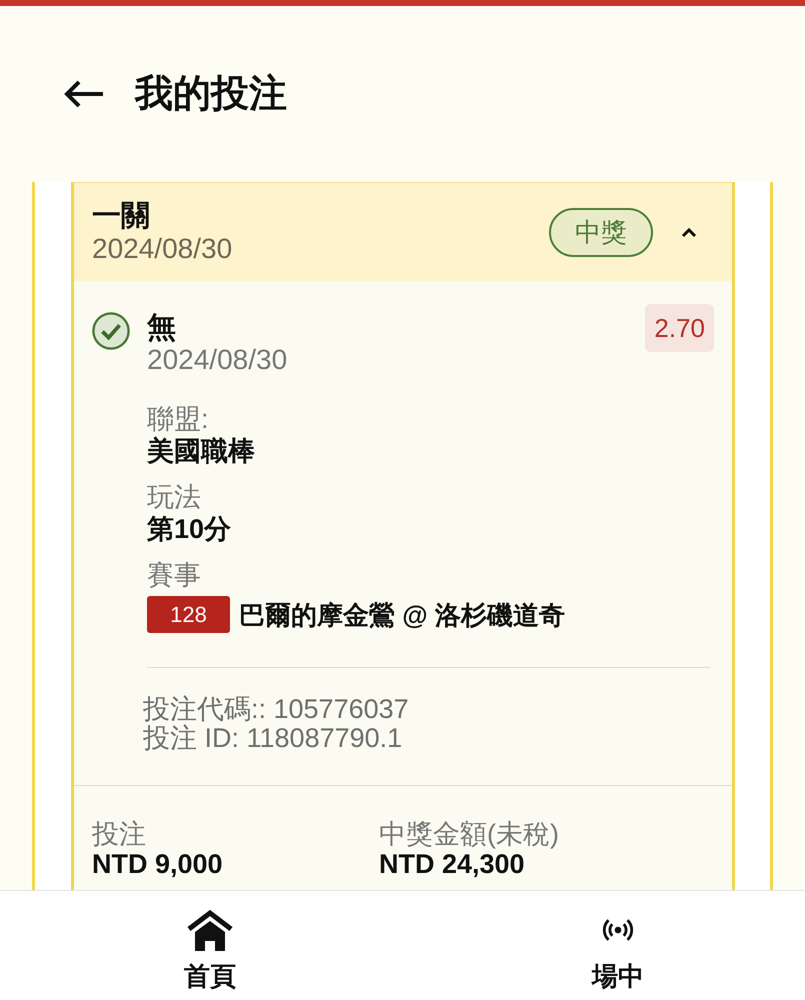 The image size is (805, 1000). What do you see at coordinates (402, 615) in the screenshot?
I see `event-name: 巴爾的摩金鶯 @ 洛杉磯道奇` at bounding box center [402, 615].